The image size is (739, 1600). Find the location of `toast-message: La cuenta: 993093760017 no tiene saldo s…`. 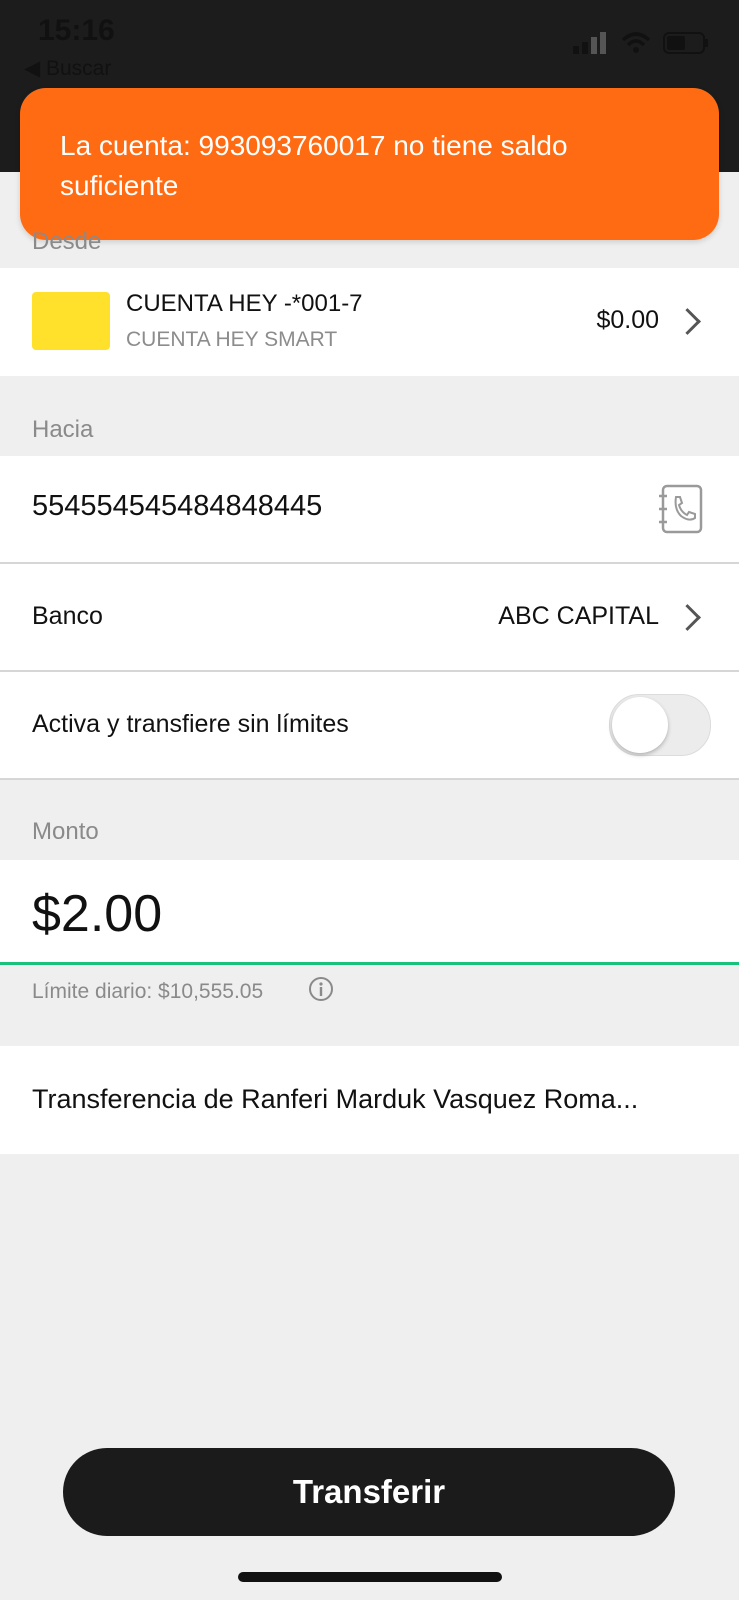

toast-message: La cuenta: 993093760017 no tiene saldo s… is located at coordinates (314, 165).